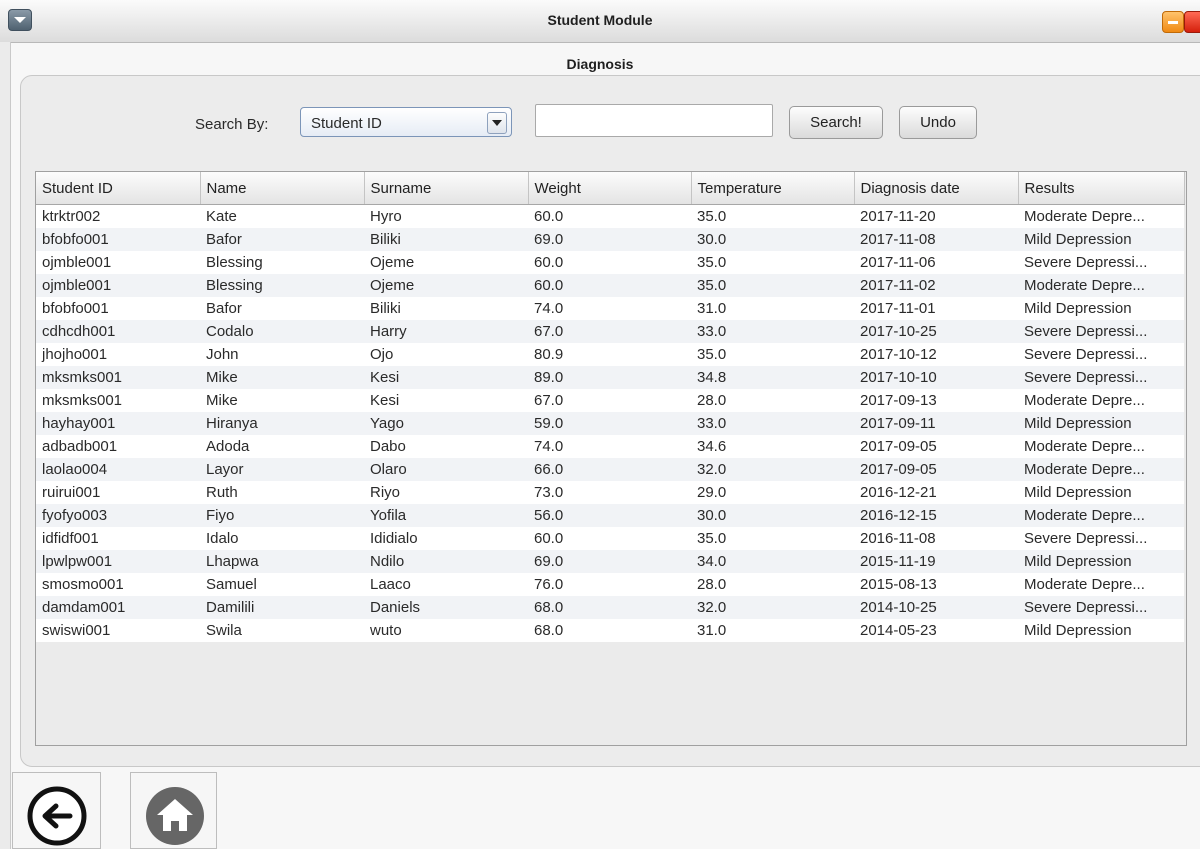 The height and width of the screenshot is (849, 1200). Describe the element at coordinates (282, 607) in the screenshot. I see `table-cell: Damilili` at that location.